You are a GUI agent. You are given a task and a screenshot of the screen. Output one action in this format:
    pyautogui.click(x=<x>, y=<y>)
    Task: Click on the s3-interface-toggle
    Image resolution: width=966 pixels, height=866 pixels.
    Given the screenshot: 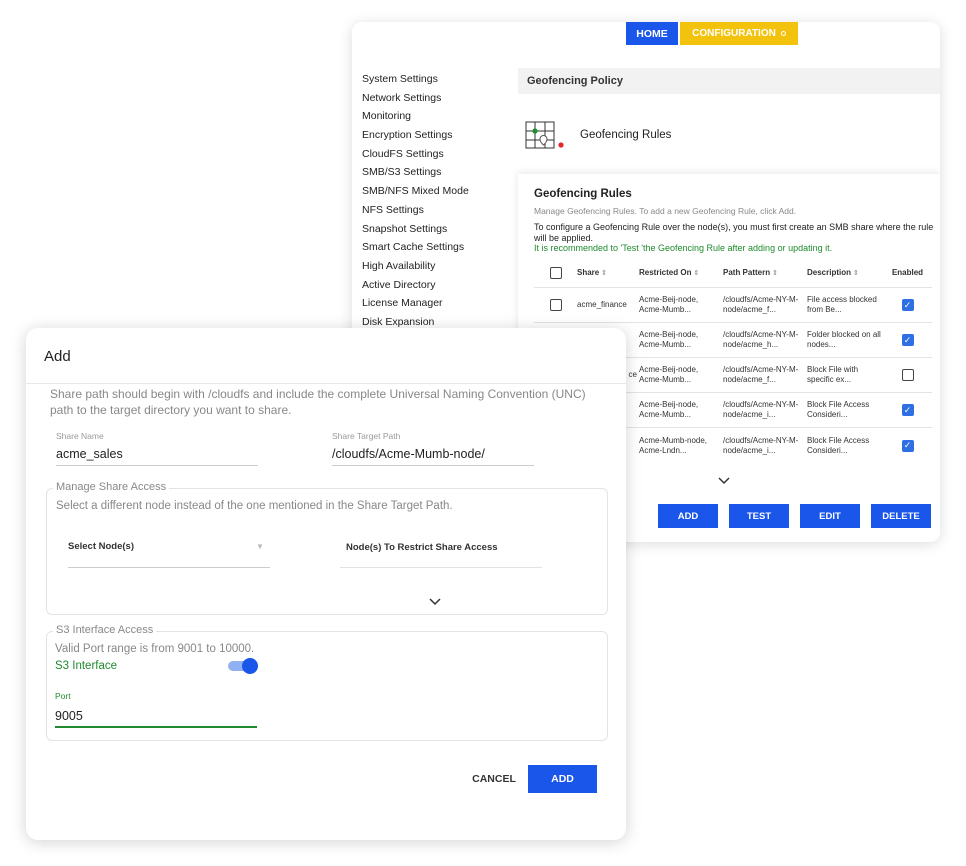 What is the action you would take?
    pyautogui.click(x=243, y=666)
    